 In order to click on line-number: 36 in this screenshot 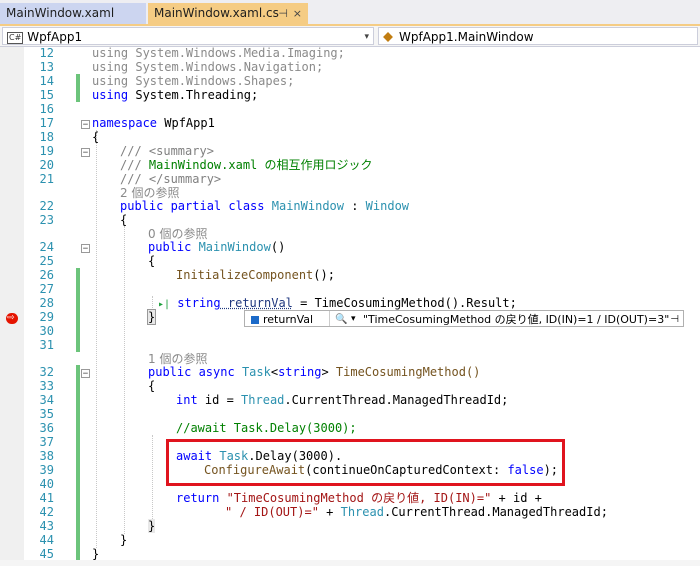, I will do `click(46, 428)`.